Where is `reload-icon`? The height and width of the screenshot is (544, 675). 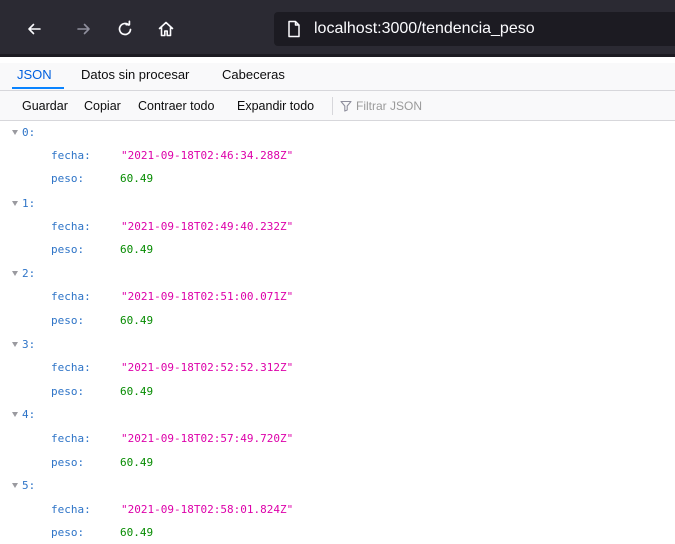
reload-icon is located at coordinates (125, 29).